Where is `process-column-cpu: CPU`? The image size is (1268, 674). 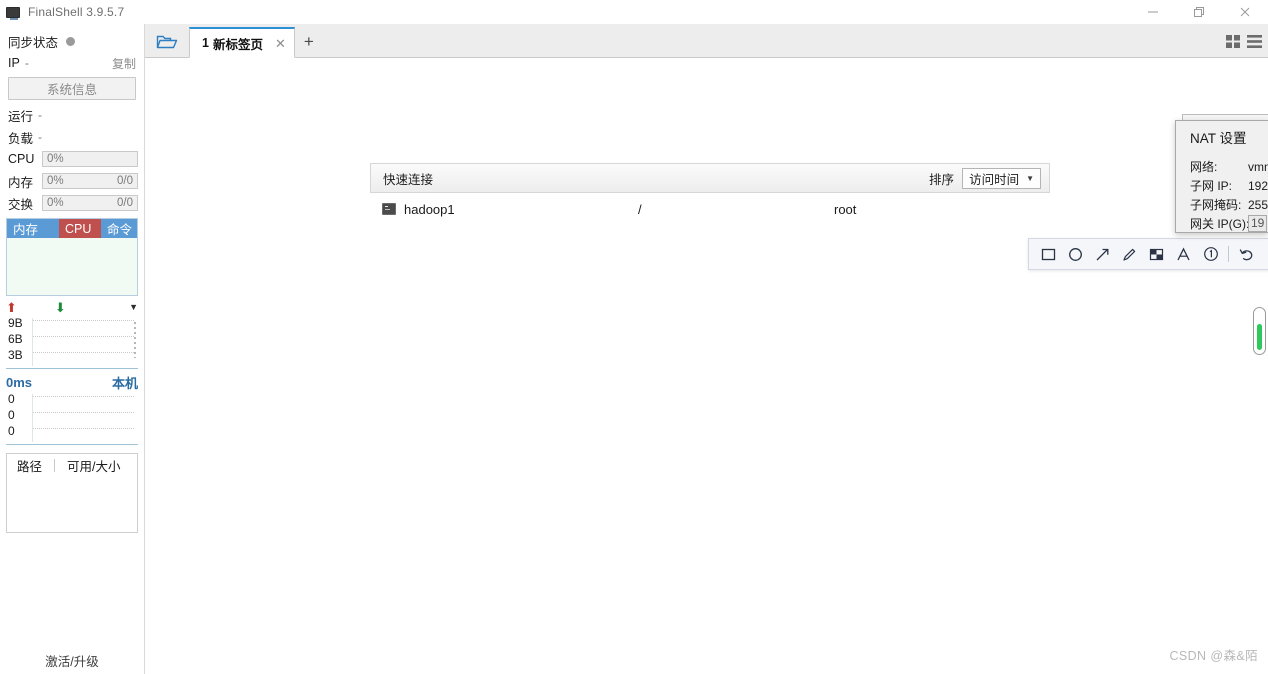 process-column-cpu: CPU is located at coordinates (80, 228).